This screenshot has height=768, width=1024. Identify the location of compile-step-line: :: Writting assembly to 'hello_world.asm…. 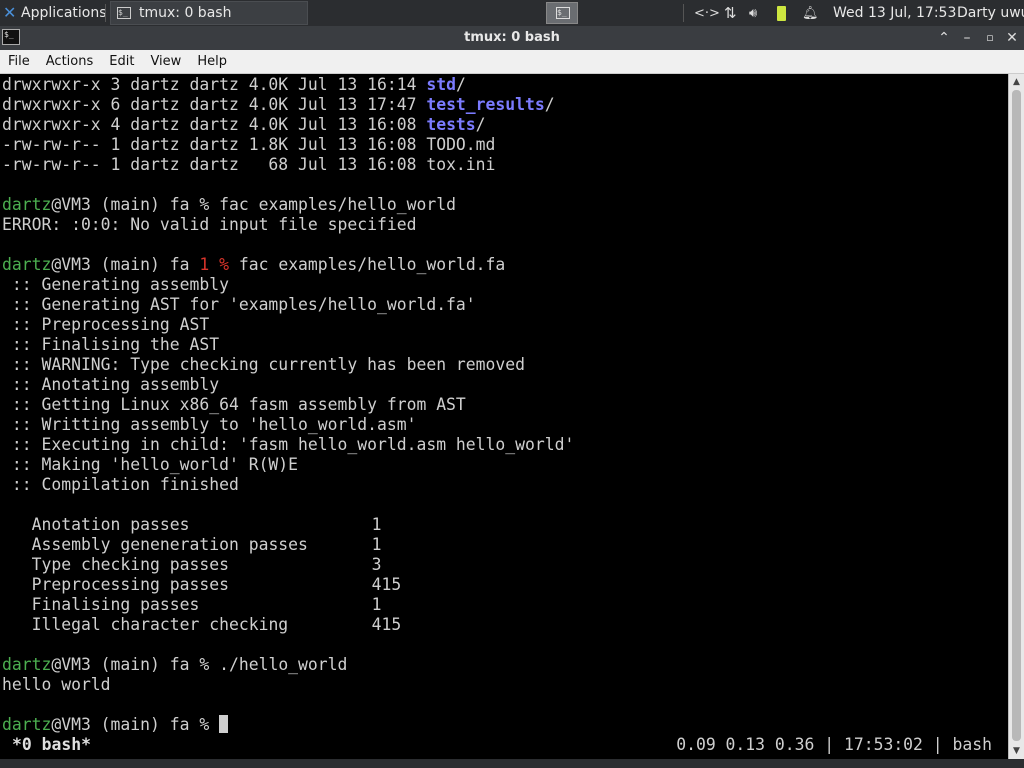
(209, 424).